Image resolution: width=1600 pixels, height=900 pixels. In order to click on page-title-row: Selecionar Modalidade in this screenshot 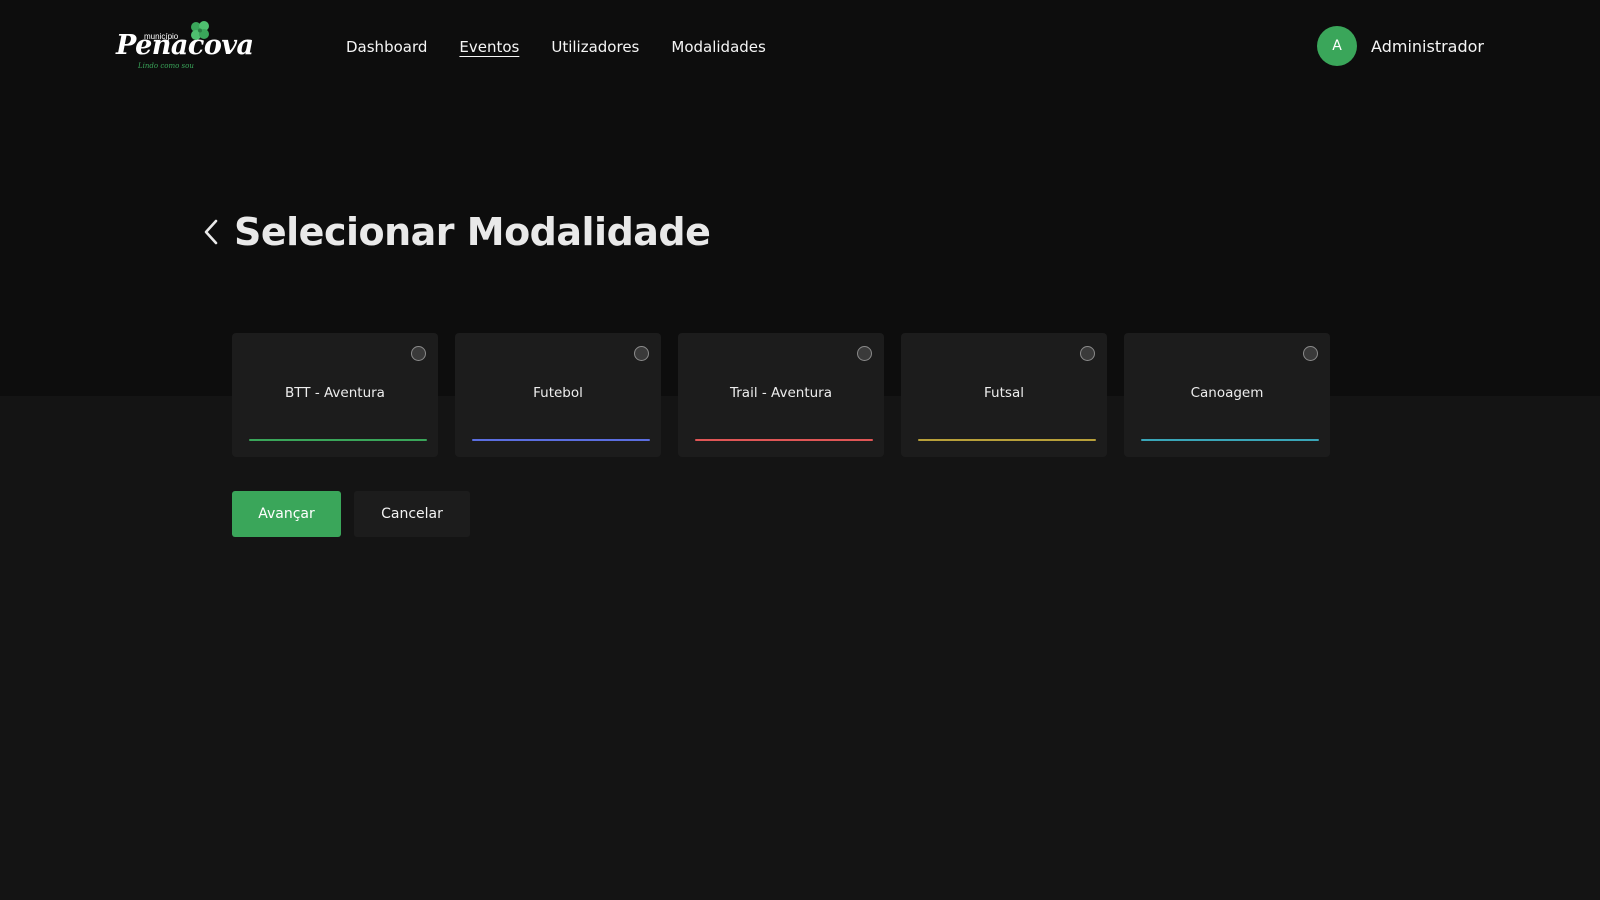, I will do `click(455, 232)`.